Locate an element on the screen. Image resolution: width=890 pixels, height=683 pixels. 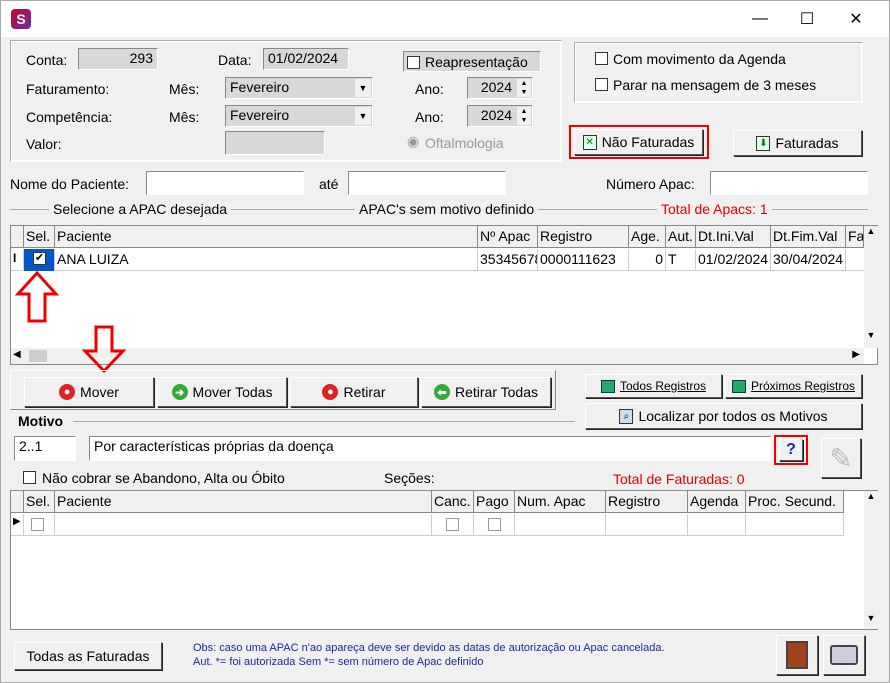
help-button: ? is located at coordinates (791, 450).